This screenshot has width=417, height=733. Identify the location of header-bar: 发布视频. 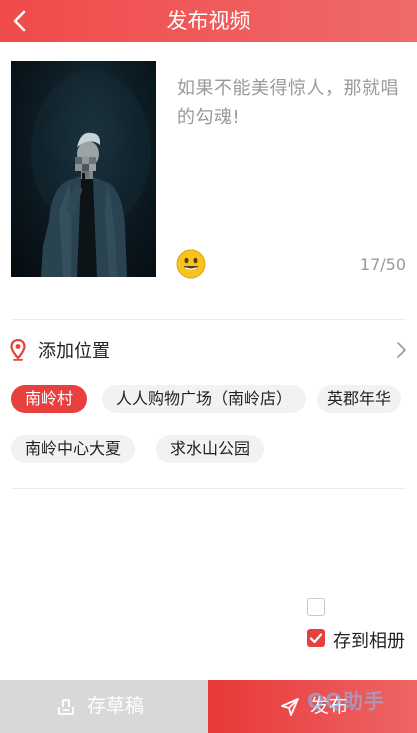
(208, 21).